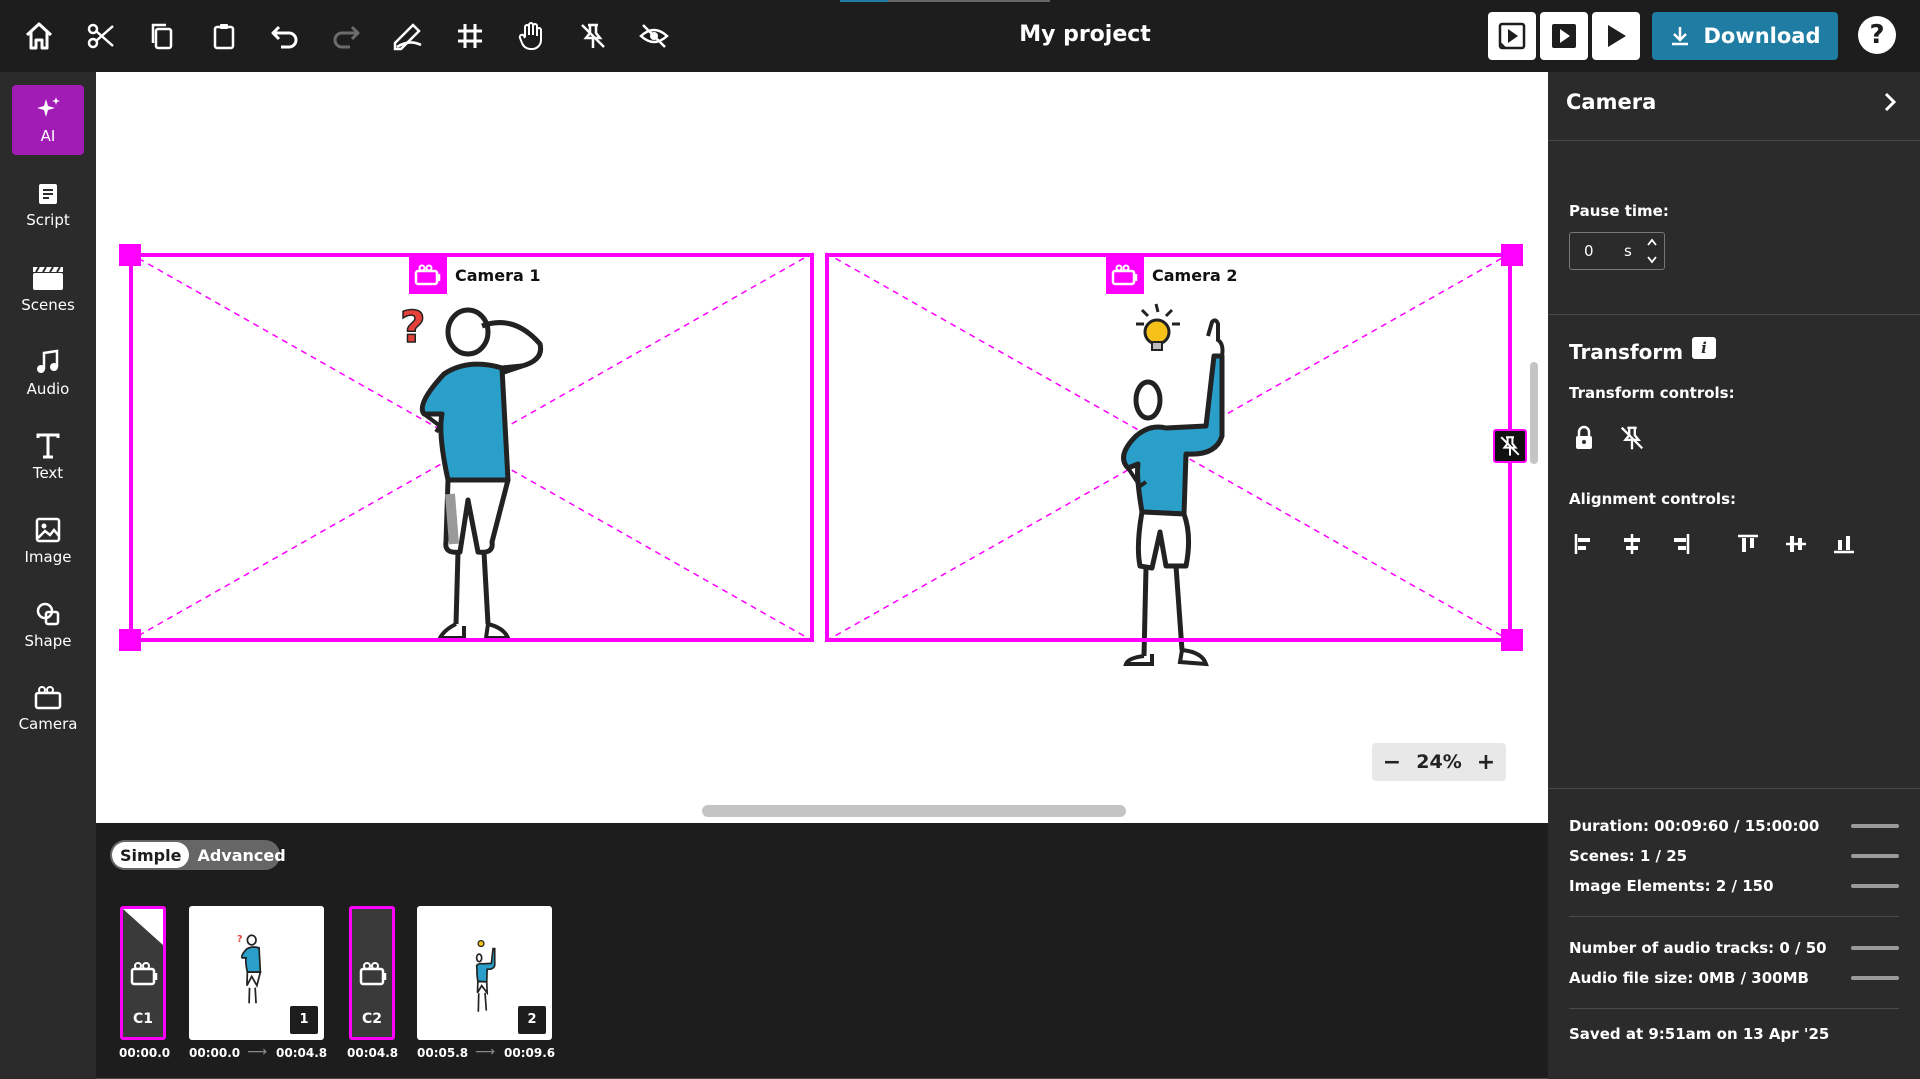 Image resolution: width=1920 pixels, height=1079 pixels. I want to click on alignment-controls-label: Alignment controls:, so click(1652, 499).